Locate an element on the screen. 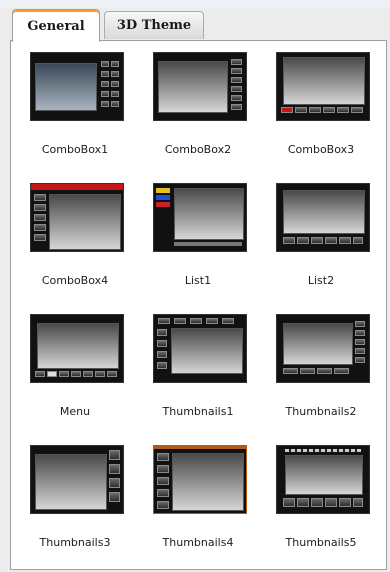 This screenshot has height=572, width=390. thumbnails5-thumbnail-icon is located at coordinates (323, 479).